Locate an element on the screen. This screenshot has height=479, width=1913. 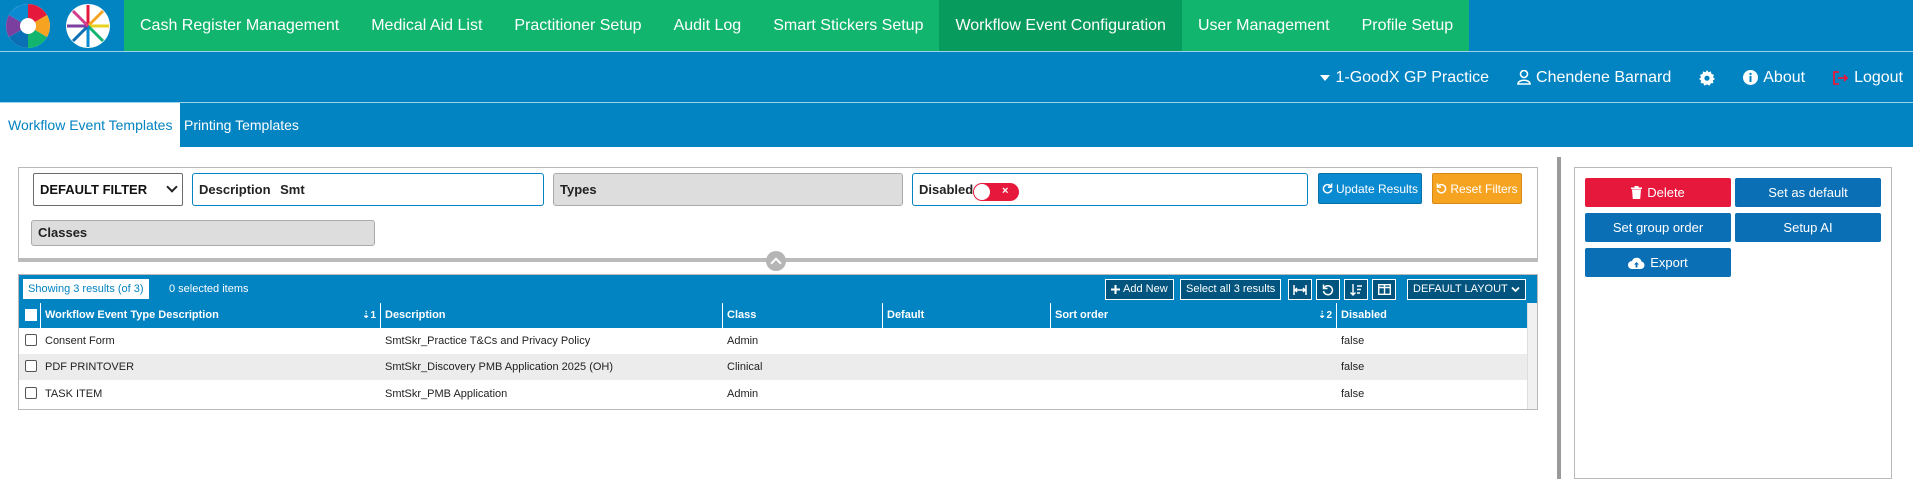
panel-resize-handle is located at coordinates (1559, 318).